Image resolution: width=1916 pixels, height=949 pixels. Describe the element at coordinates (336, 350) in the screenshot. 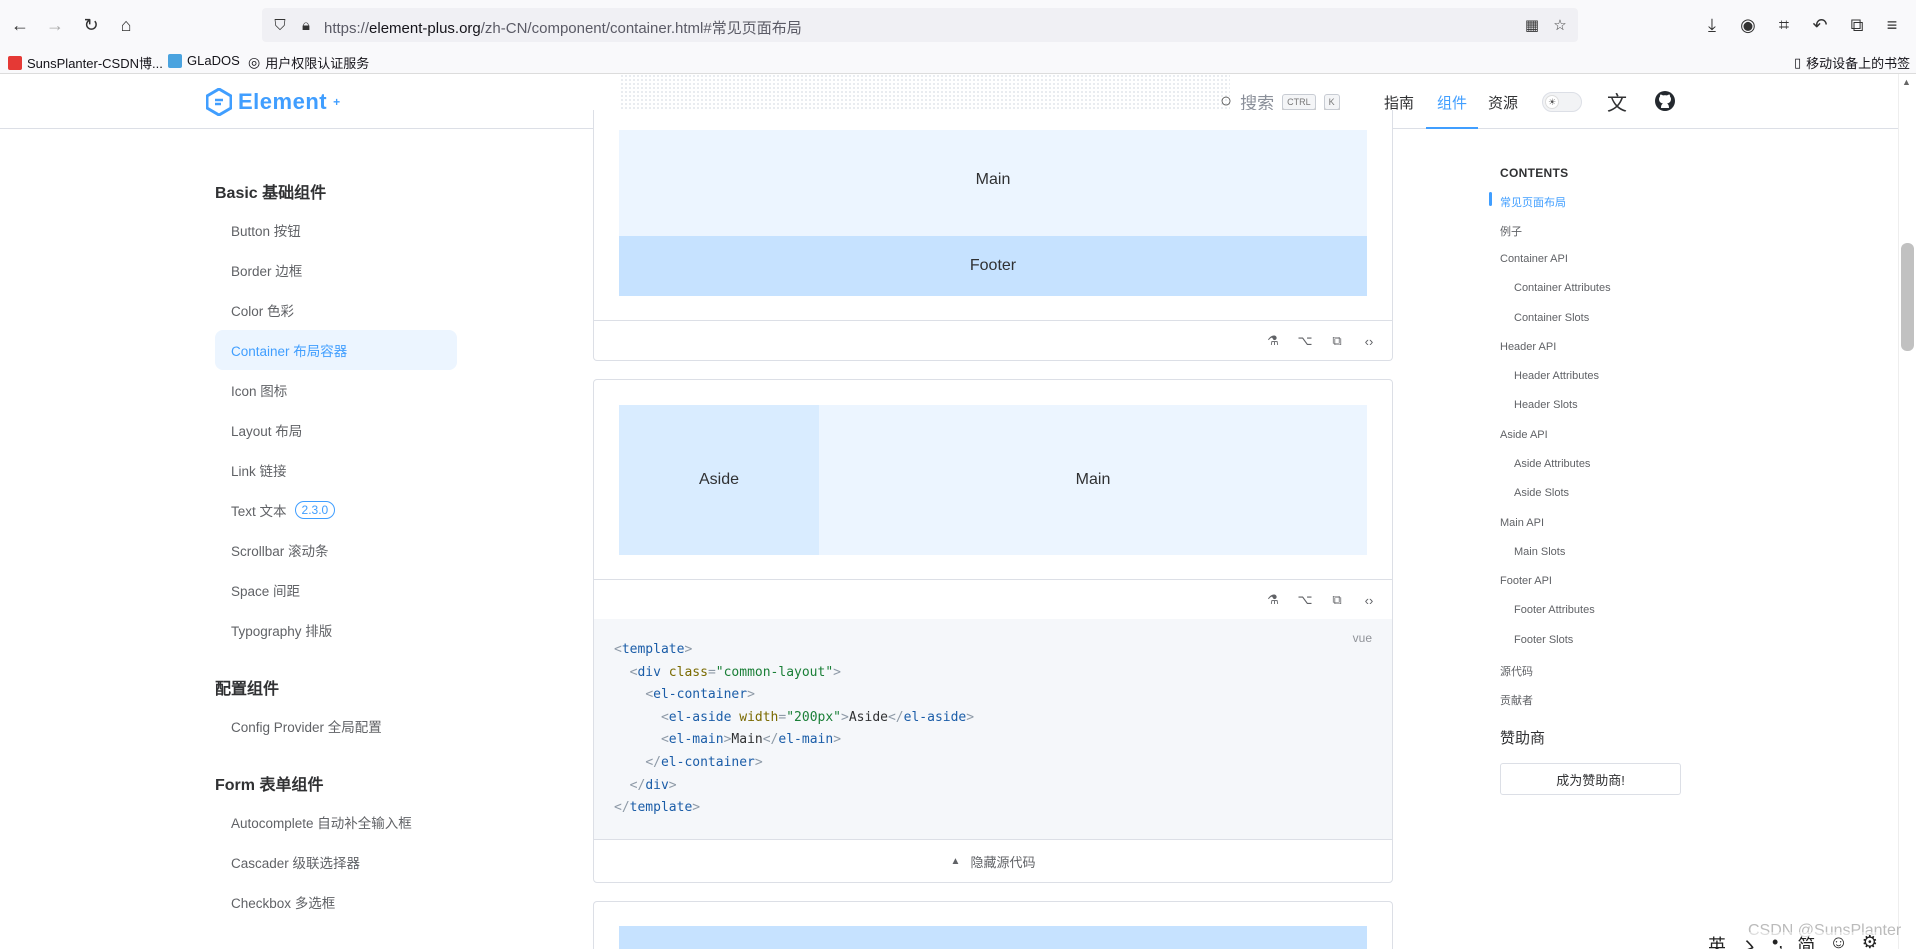

I see `sidebar-item-container: Container 布局容器` at that location.